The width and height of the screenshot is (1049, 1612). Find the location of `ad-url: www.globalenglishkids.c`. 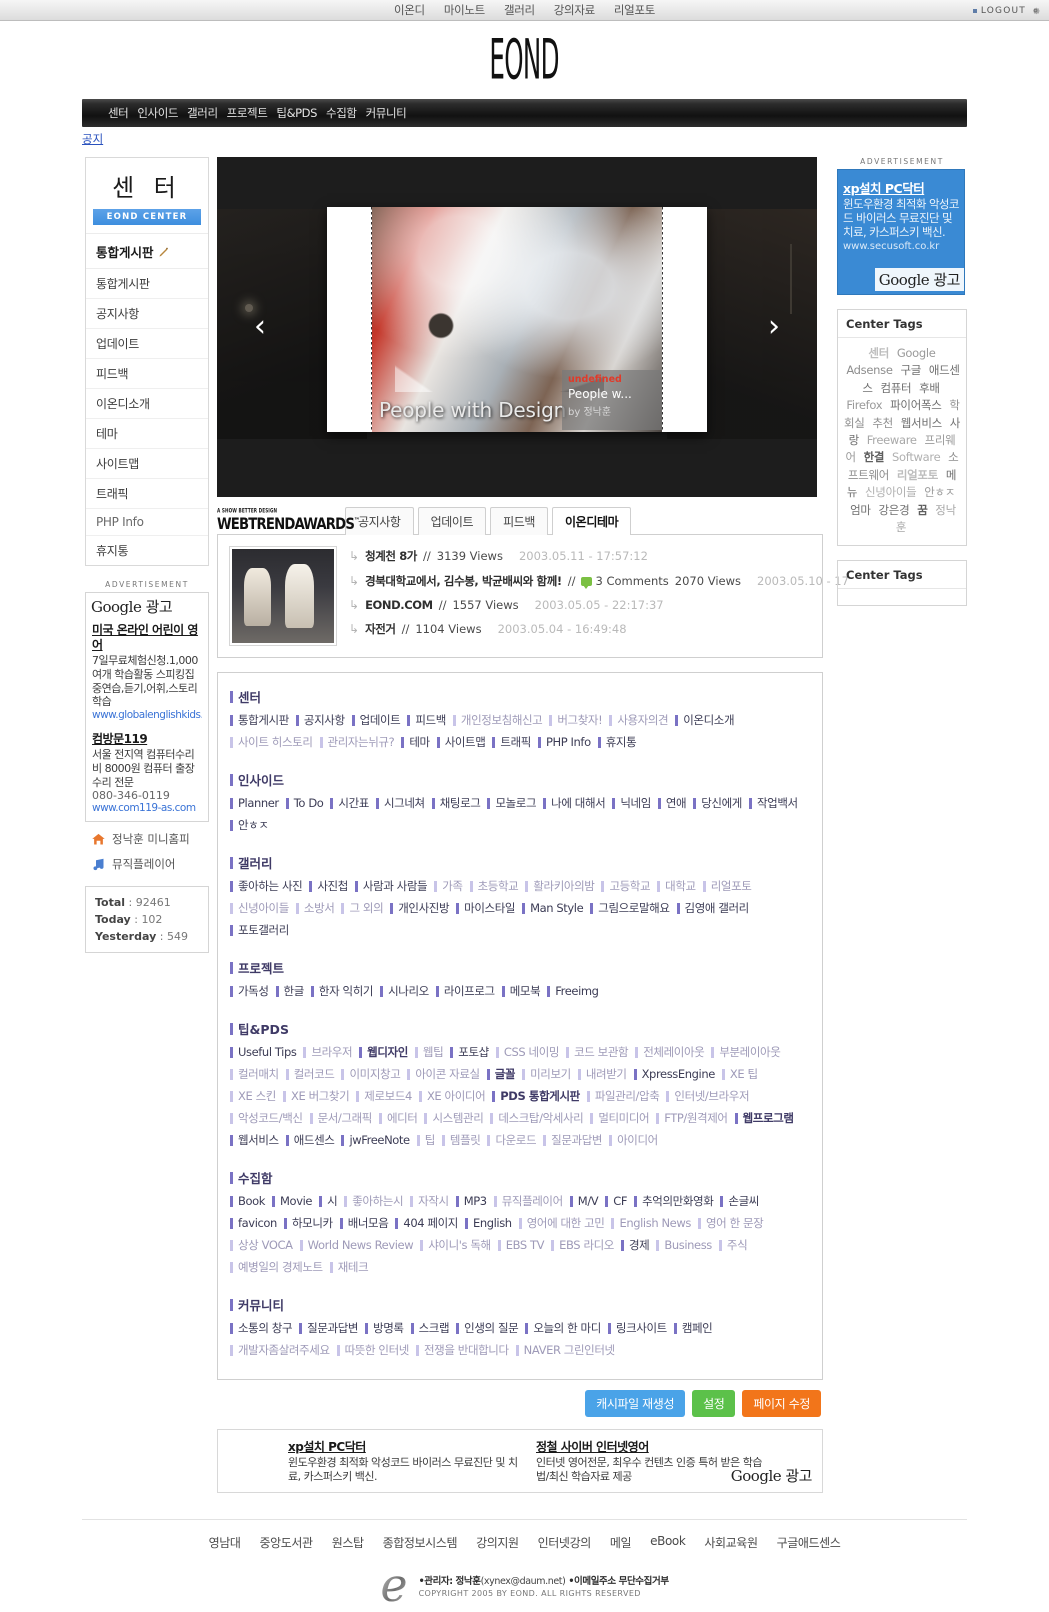

ad-url: www.globalenglishkids.c is located at coordinates (147, 715).